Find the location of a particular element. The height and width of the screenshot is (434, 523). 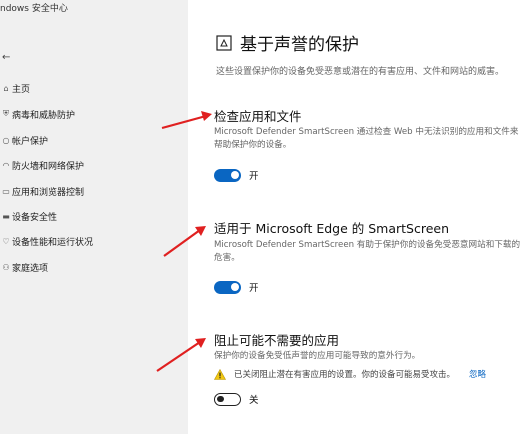

person-icon: ○ is located at coordinates (6, 140).